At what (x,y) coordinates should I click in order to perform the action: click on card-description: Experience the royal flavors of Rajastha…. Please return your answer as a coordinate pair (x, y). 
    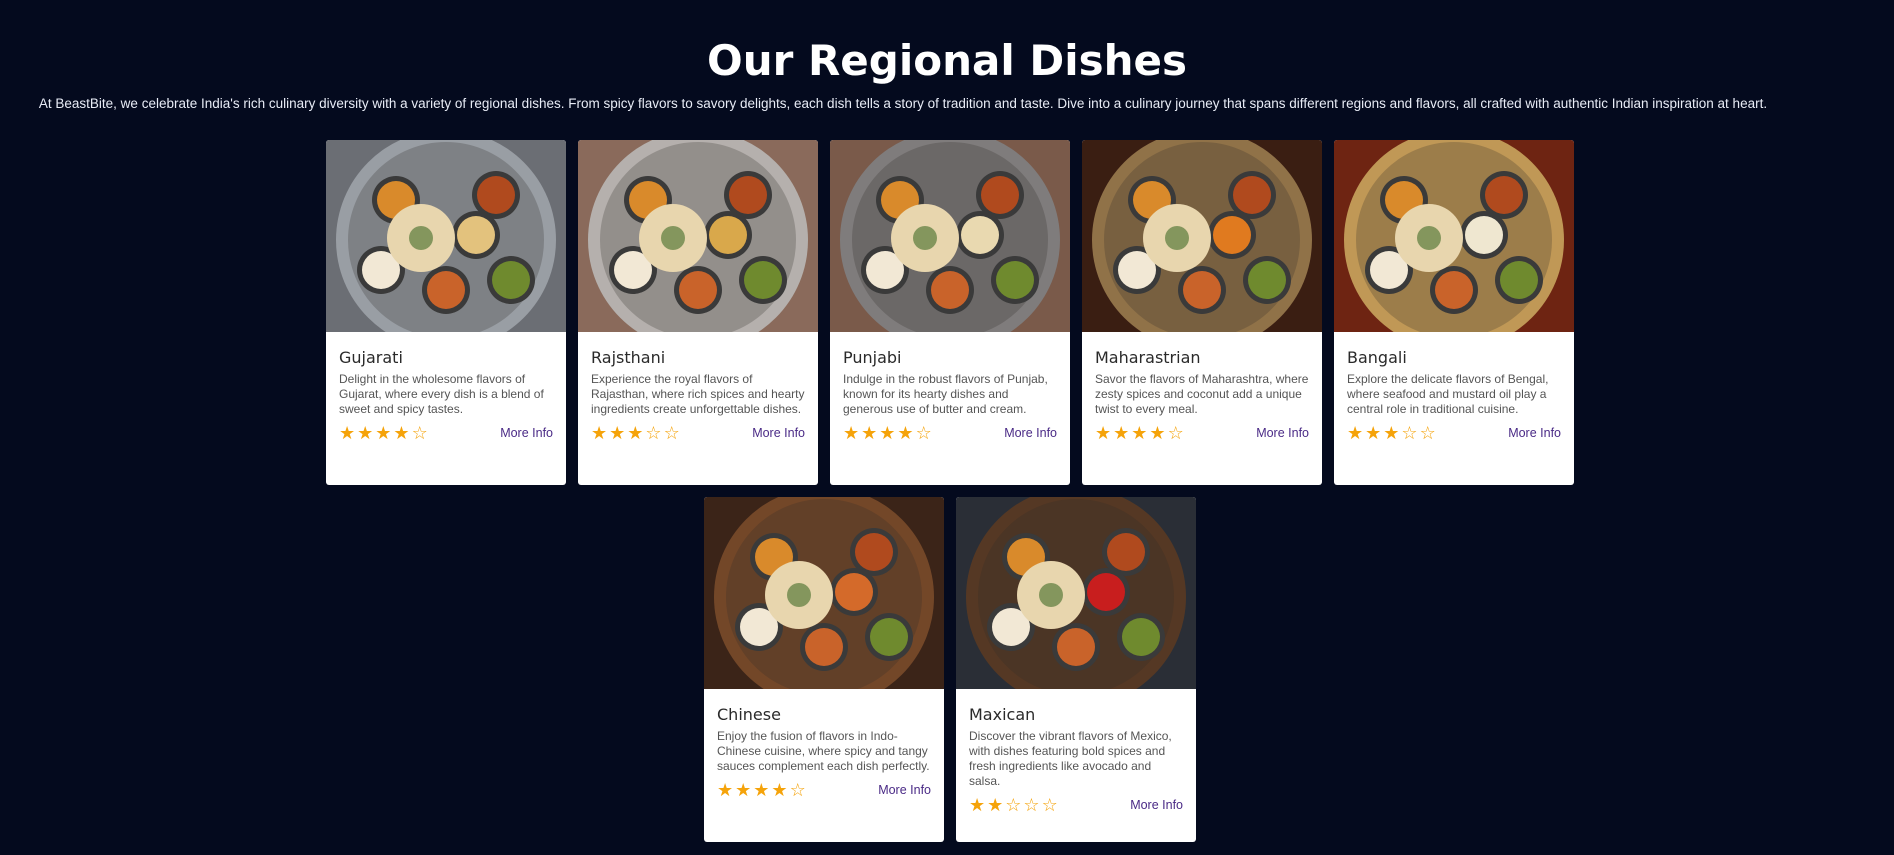
    Looking at the image, I should click on (698, 394).